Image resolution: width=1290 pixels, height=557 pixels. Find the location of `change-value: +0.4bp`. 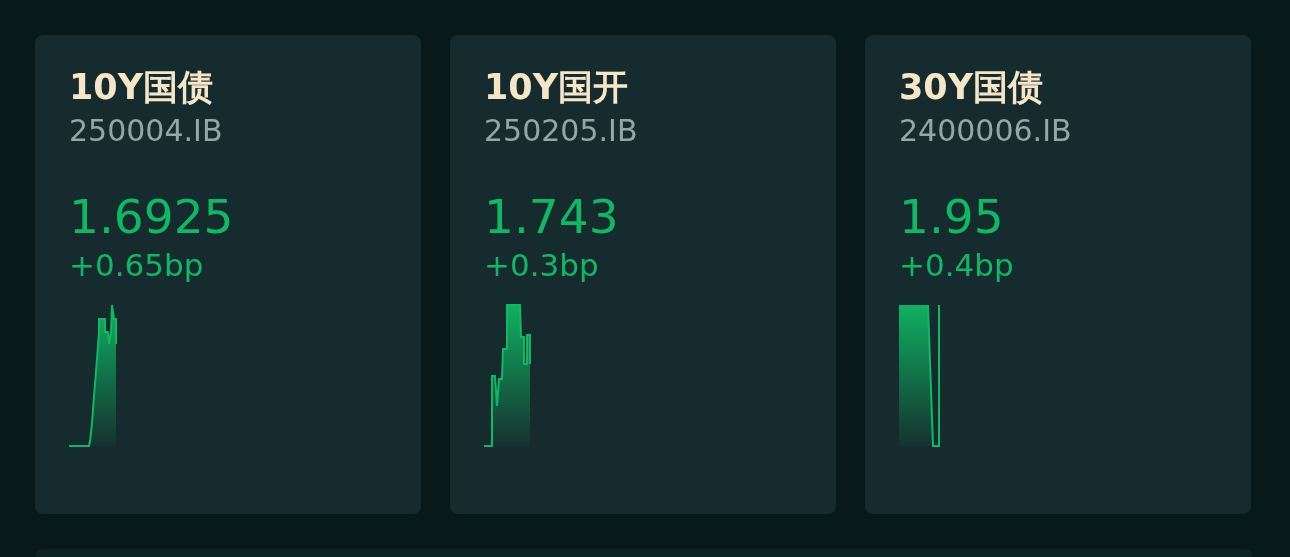

change-value: +0.4bp is located at coordinates (957, 265).